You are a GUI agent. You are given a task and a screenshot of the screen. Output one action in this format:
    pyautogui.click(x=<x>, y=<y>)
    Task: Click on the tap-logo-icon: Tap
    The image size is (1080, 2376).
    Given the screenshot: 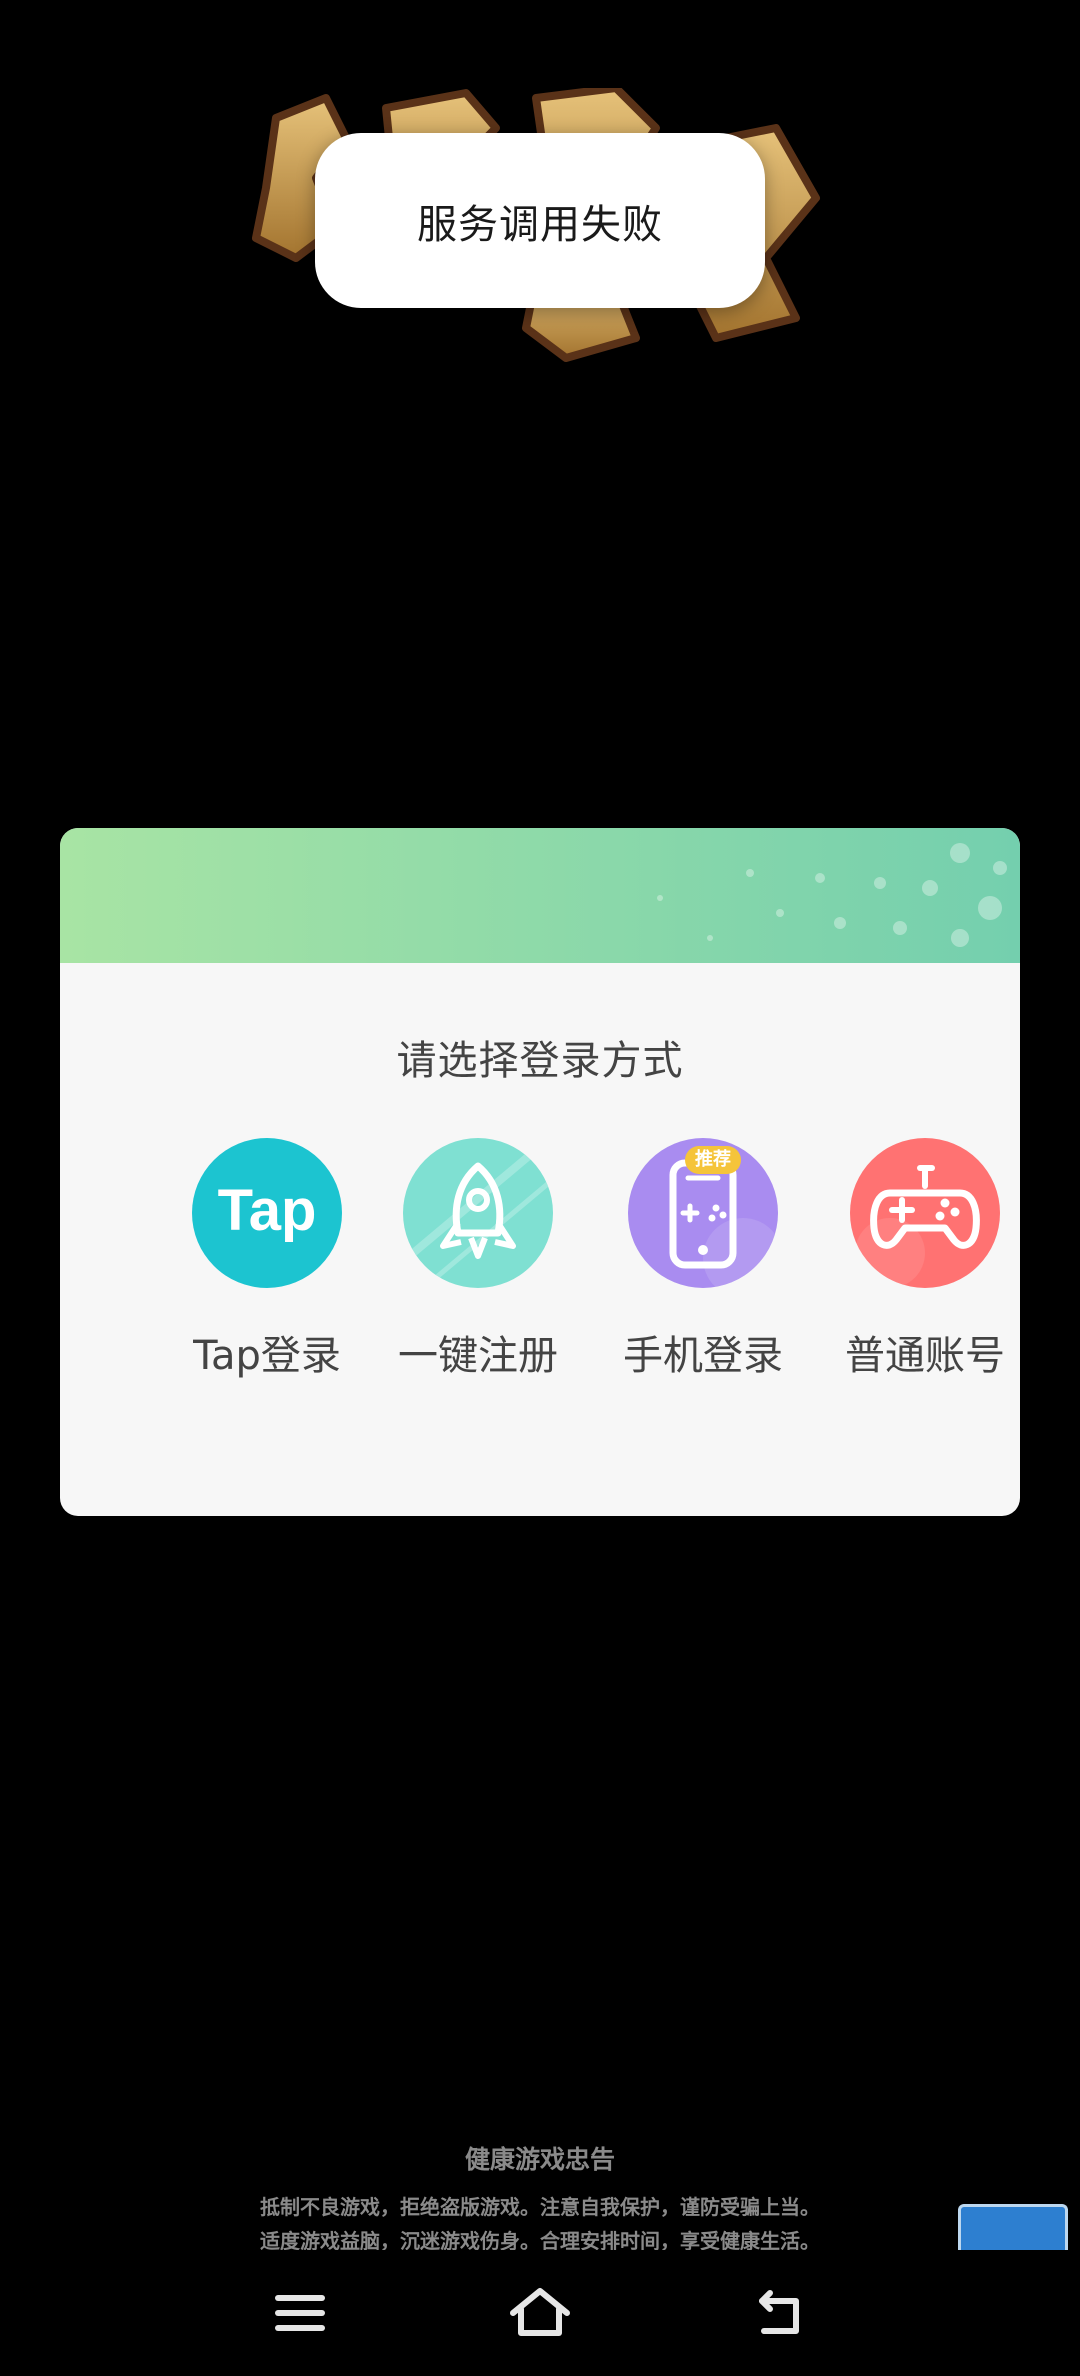 What is the action you would take?
    pyautogui.click(x=267, y=1213)
    